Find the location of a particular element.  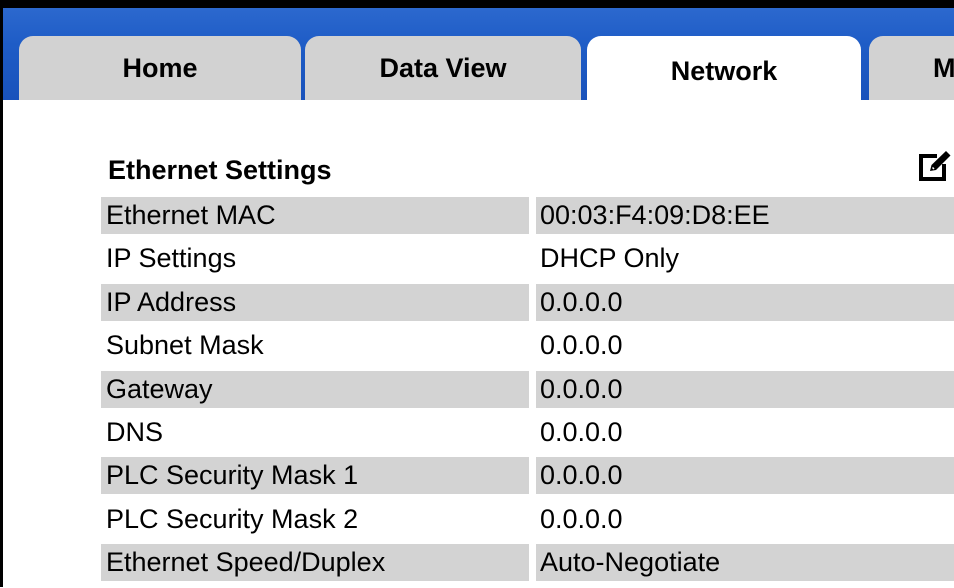

setting-value: DHCP Only is located at coordinates (610, 258).